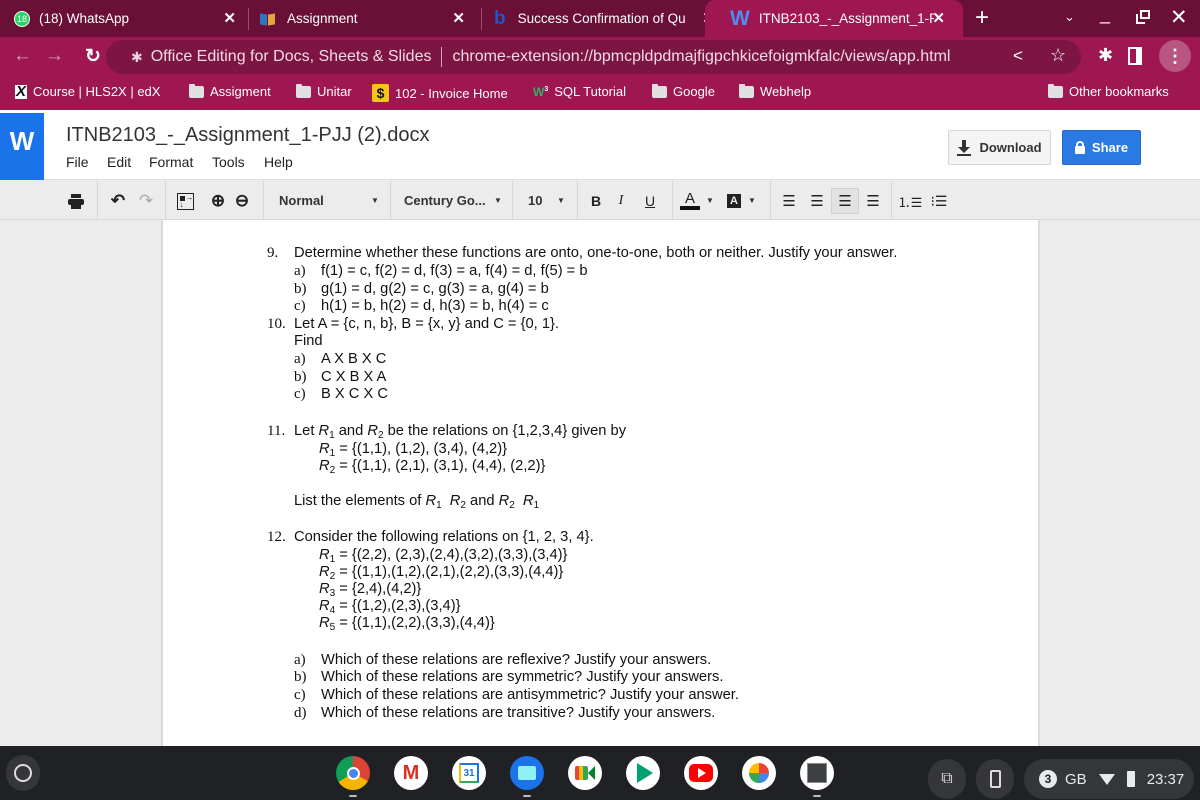 The width and height of the screenshot is (1200, 800). I want to click on url-separator, so click(442, 57).